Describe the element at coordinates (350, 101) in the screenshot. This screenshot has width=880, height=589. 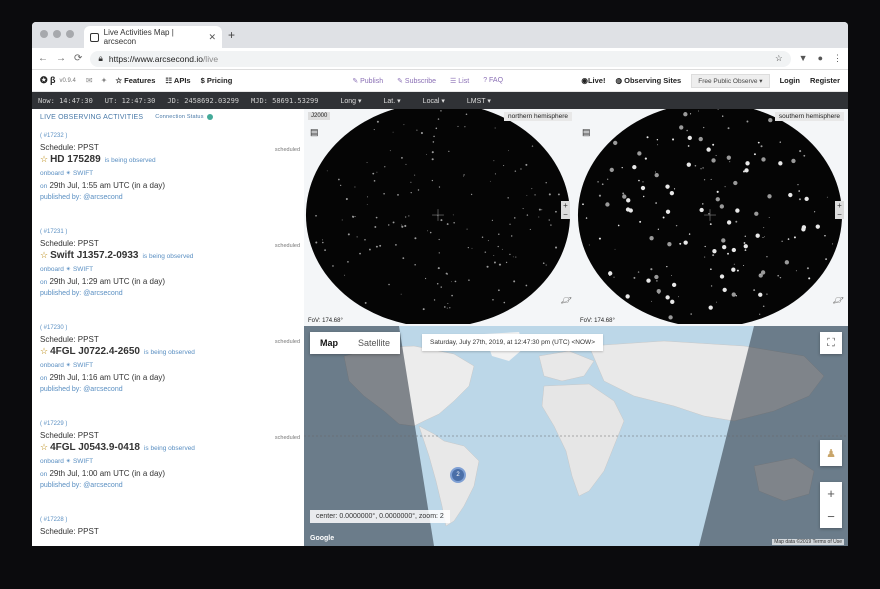
I see `long-select: Long ▾` at that location.